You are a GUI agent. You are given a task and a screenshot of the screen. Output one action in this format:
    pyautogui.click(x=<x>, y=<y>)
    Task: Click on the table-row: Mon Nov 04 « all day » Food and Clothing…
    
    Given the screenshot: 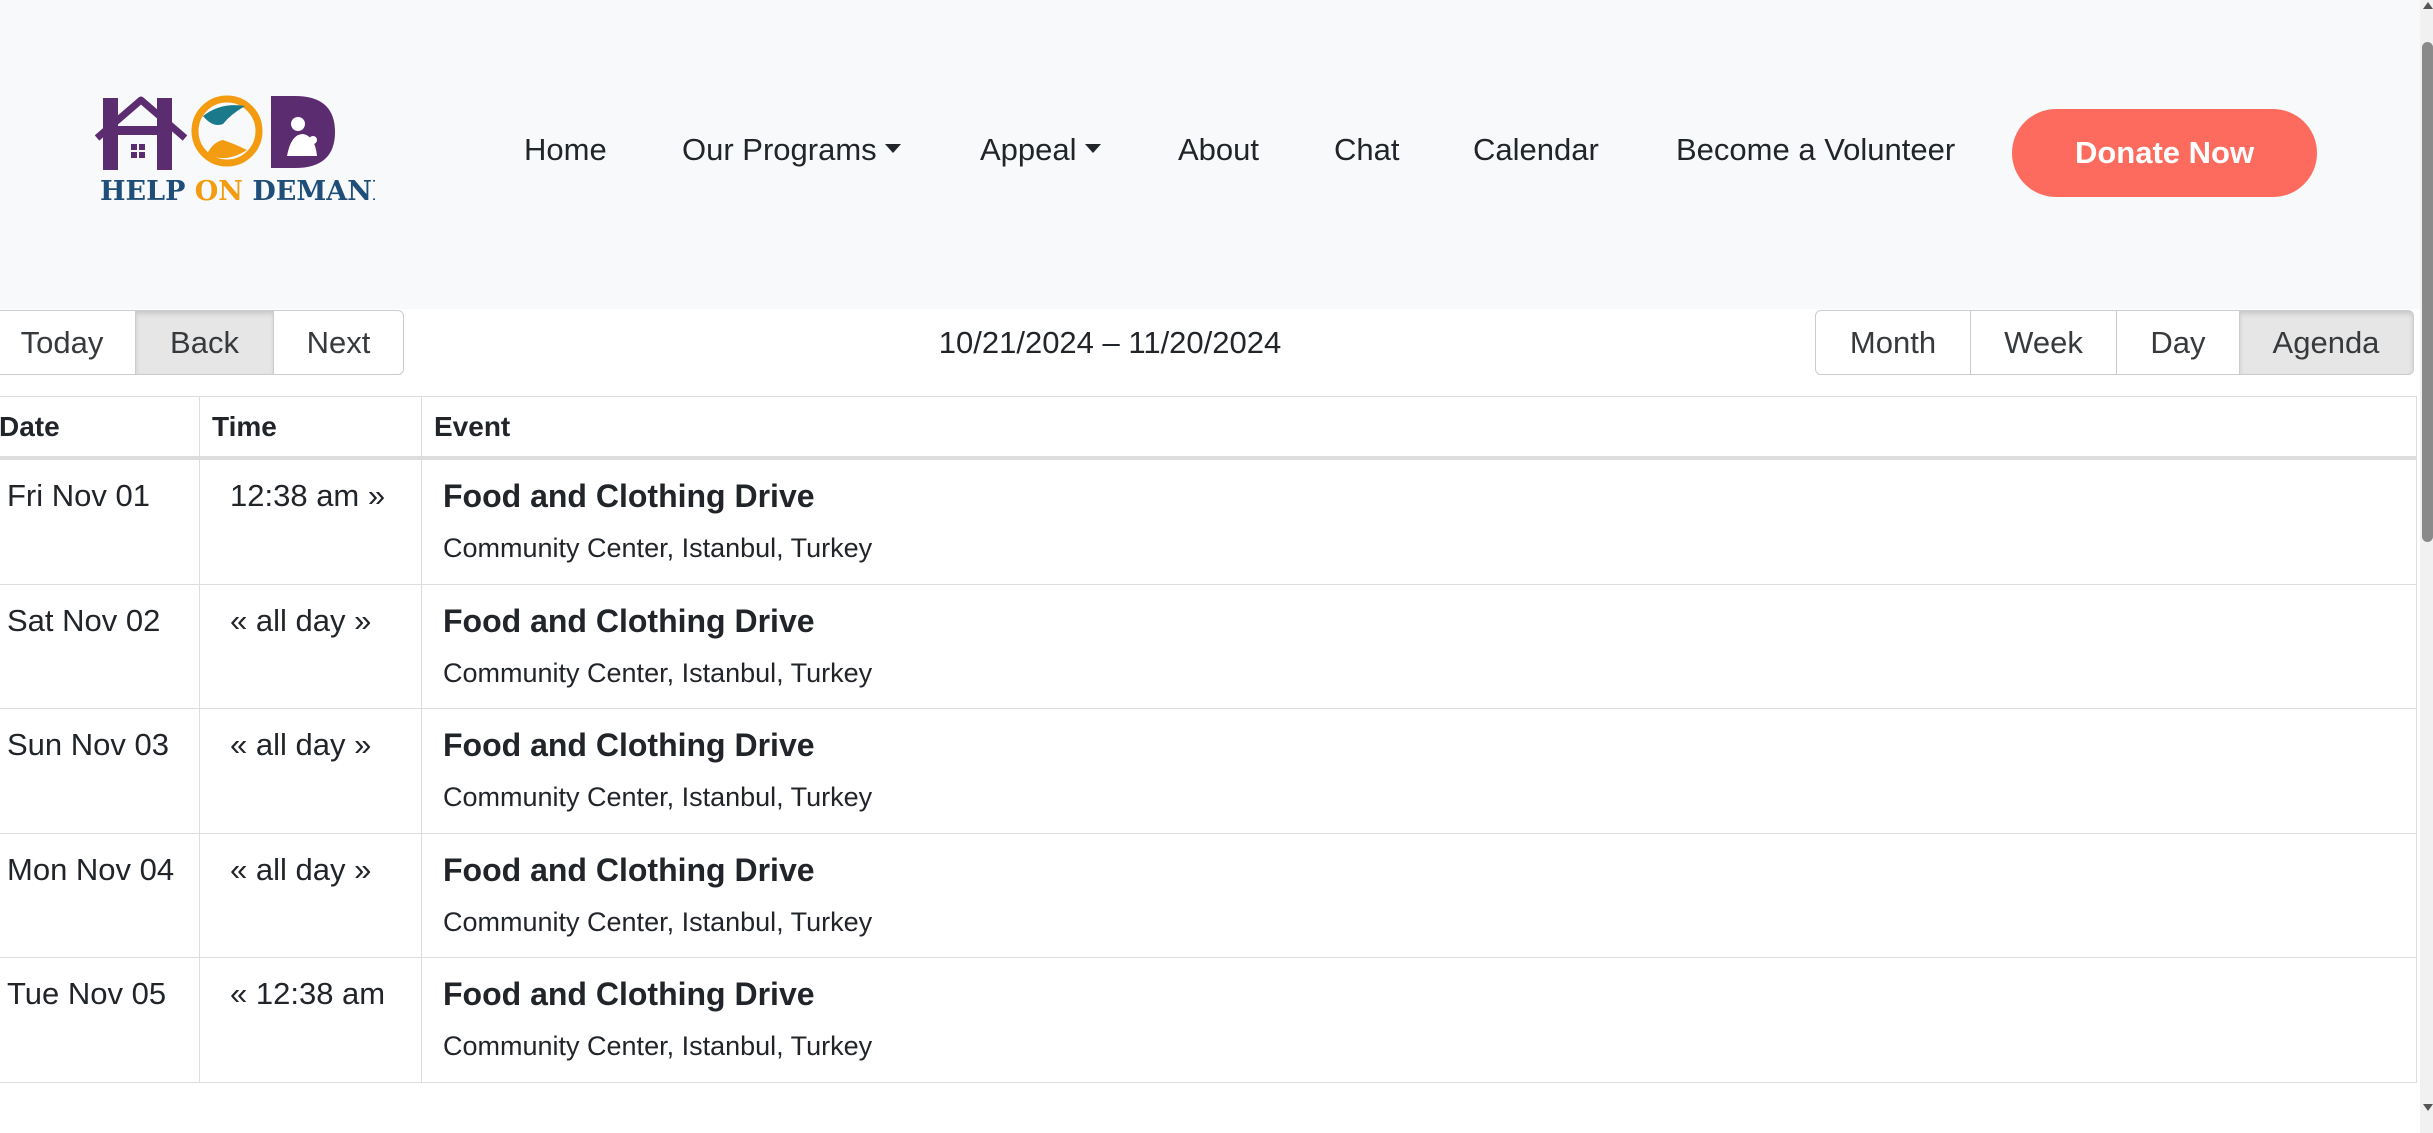 What is the action you would take?
    pyautogui.click(x=1208, y=894)
    